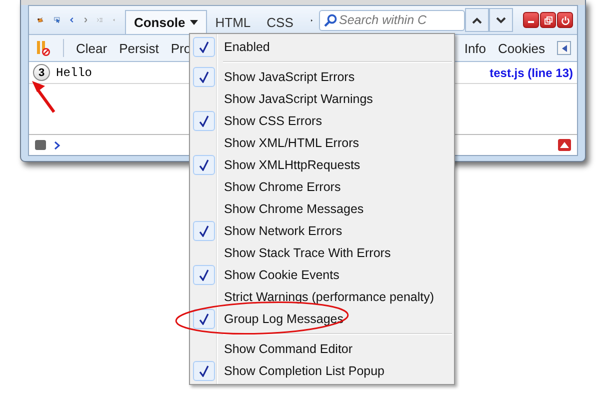 The image size is (613, 404). I want to click on tab: Console, so click(166, 22).